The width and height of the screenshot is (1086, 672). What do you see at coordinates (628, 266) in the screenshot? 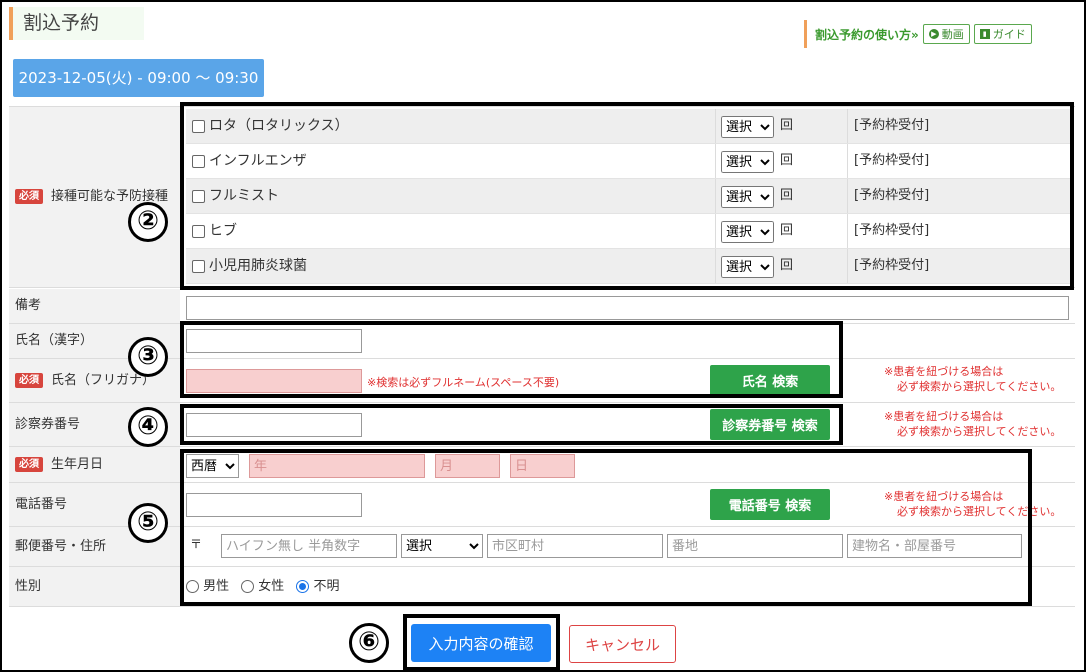
I see `vaccine-item-row: 小児用肺炎球菌 選択回 [予約枠受付]` at bounding box center [628, 266].